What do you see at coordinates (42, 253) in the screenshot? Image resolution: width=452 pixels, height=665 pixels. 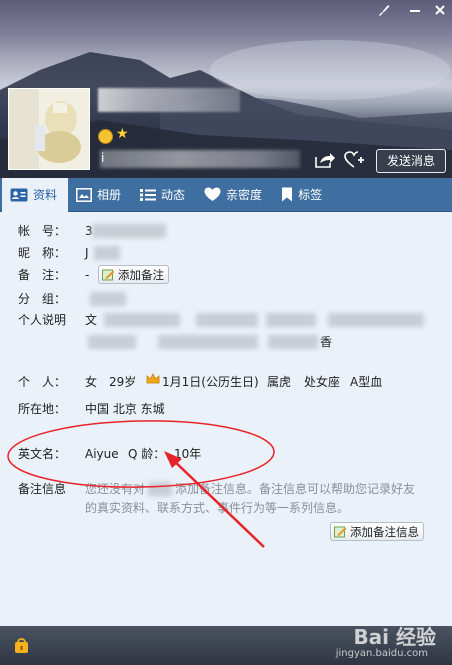 I see `nickname-label: 昵 称：` at bounding box center [42, 253].